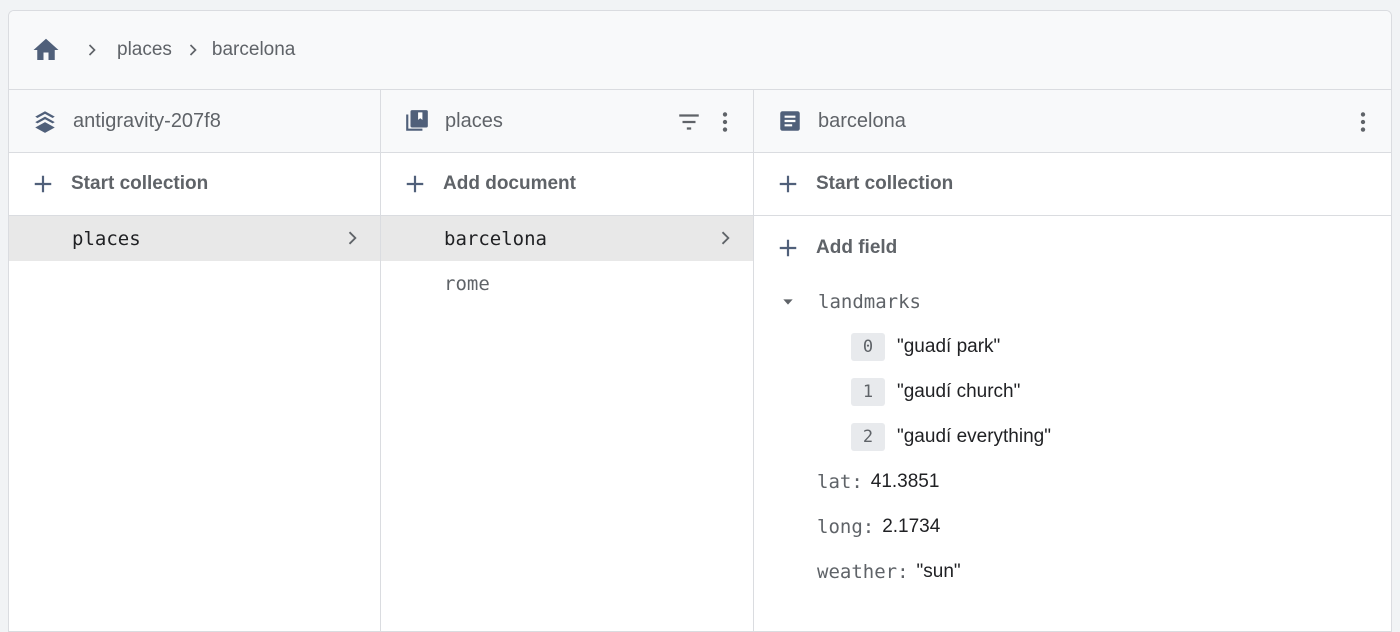  Describe the element at coordinates (567, 238) in the screenshot. I see `document-item-barcelona: barcelona` at that location.